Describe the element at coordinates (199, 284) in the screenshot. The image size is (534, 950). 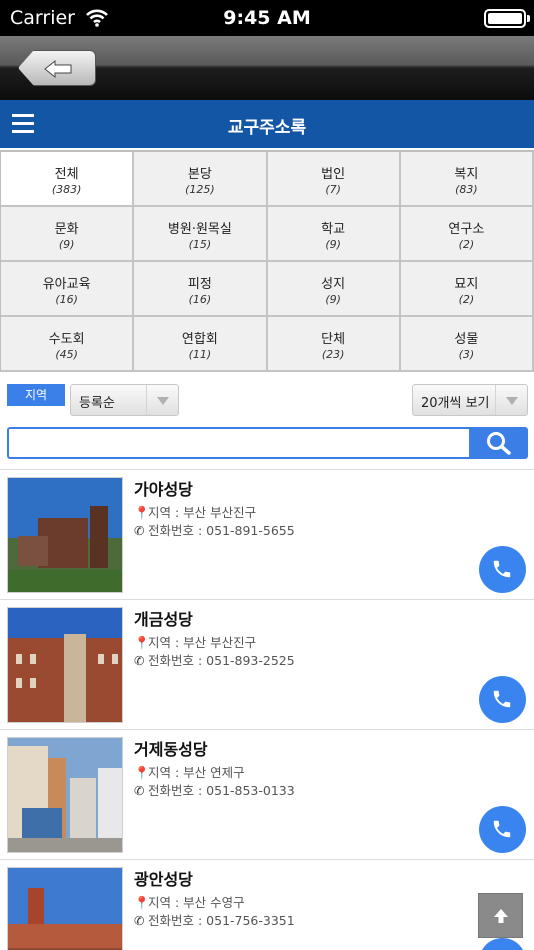
I see `category-label: 피정` at that location.